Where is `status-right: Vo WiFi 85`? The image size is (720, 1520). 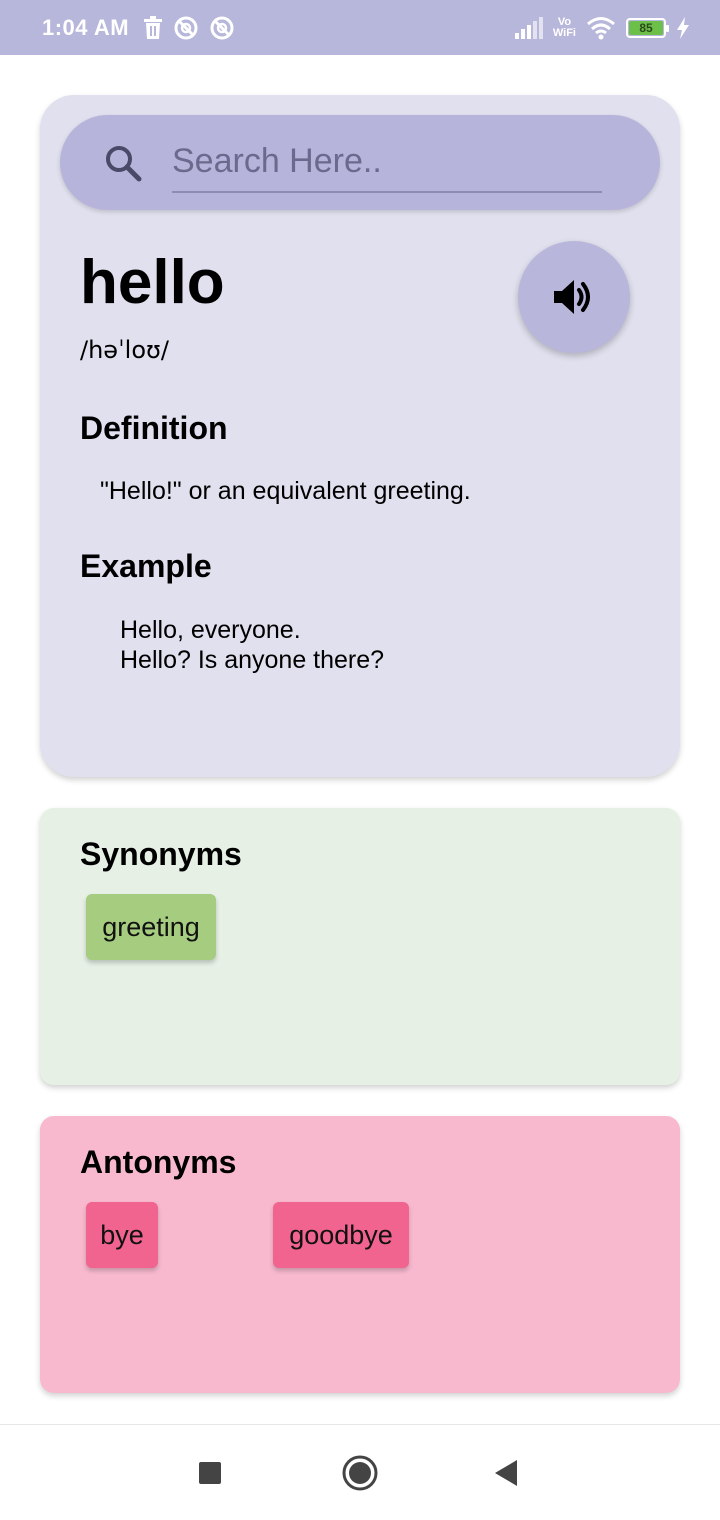 status-right: Vo WiFi 85 is located at coordinates (602, 27).